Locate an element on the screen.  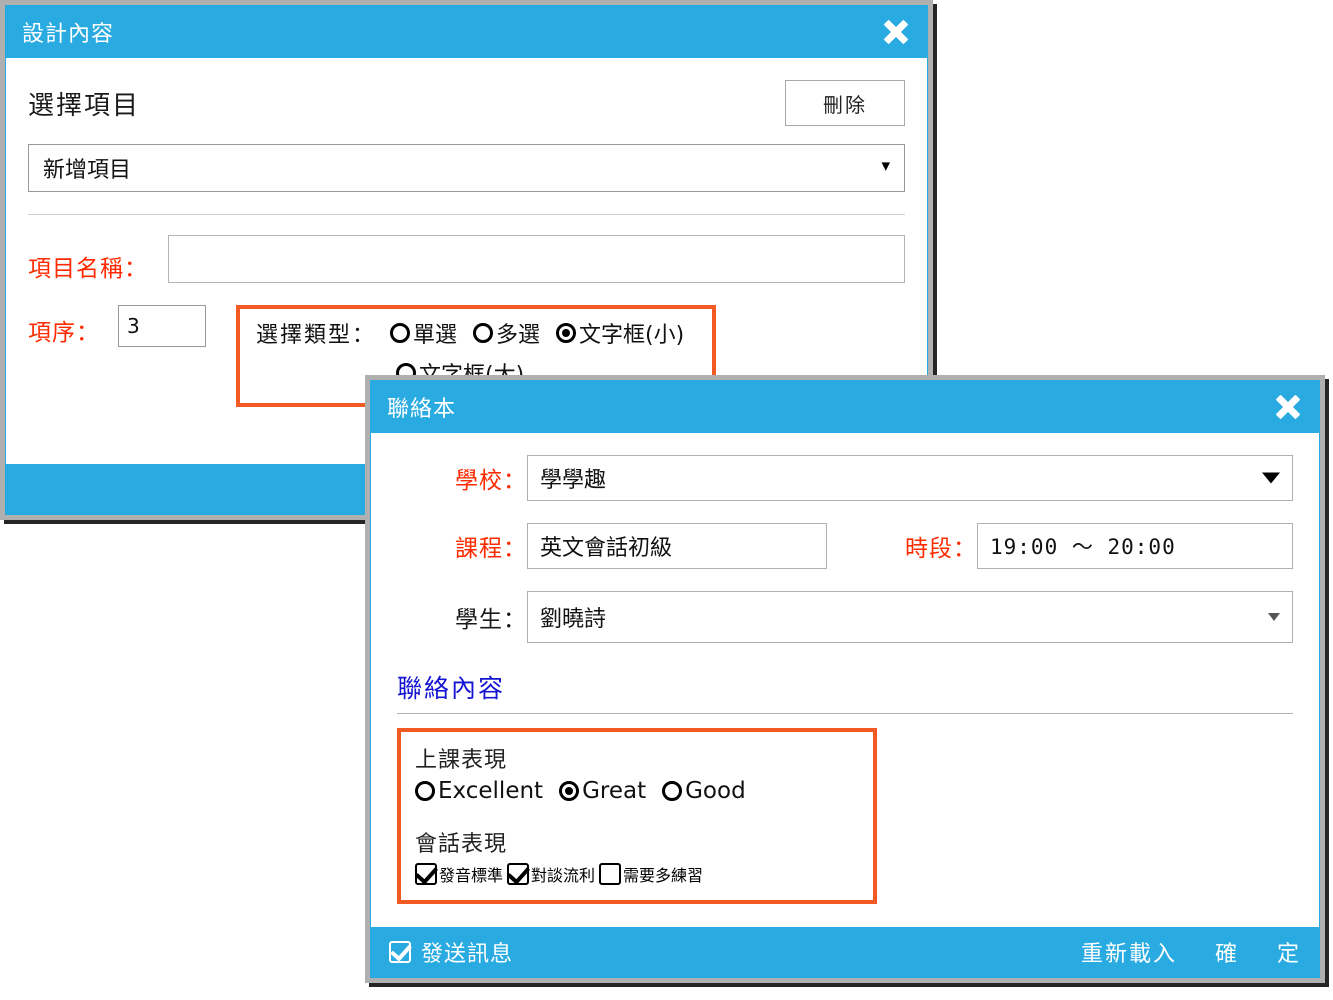
student-label: 學生： is located at coordinates (491, 620).